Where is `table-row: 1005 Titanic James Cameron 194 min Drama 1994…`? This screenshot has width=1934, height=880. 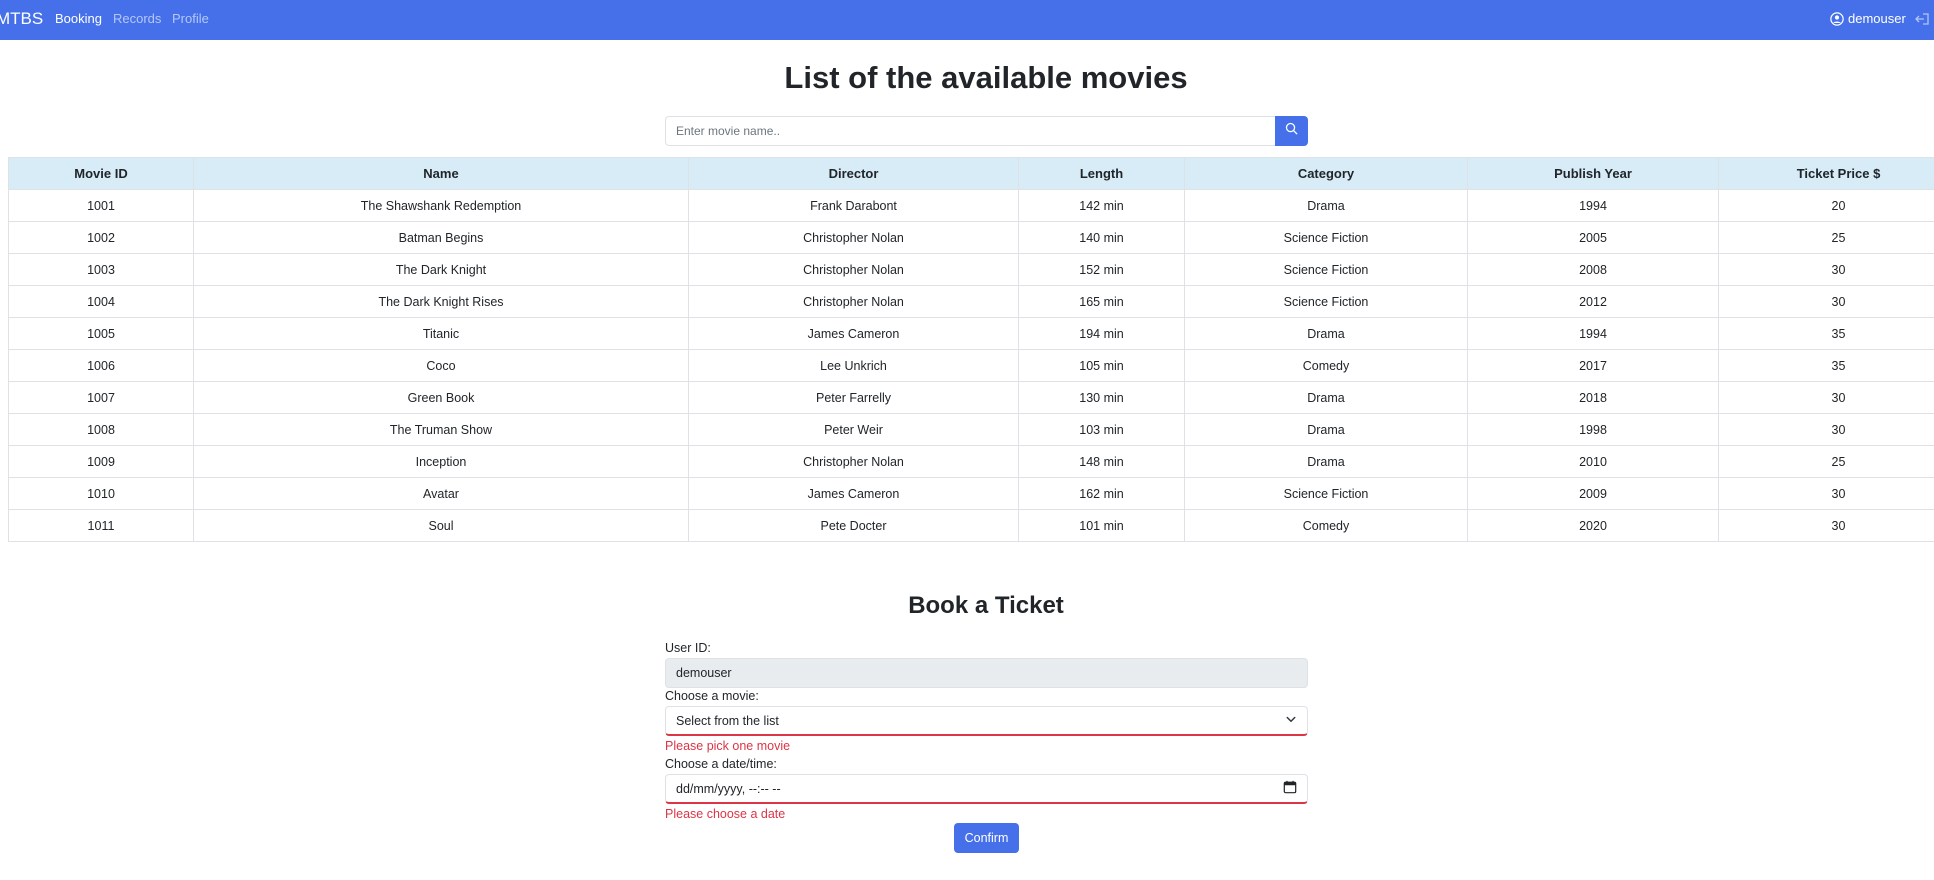
table-row: 1005 Titanic James Cameron 194 min Drama 1994… is located at coordinates (971, 333).